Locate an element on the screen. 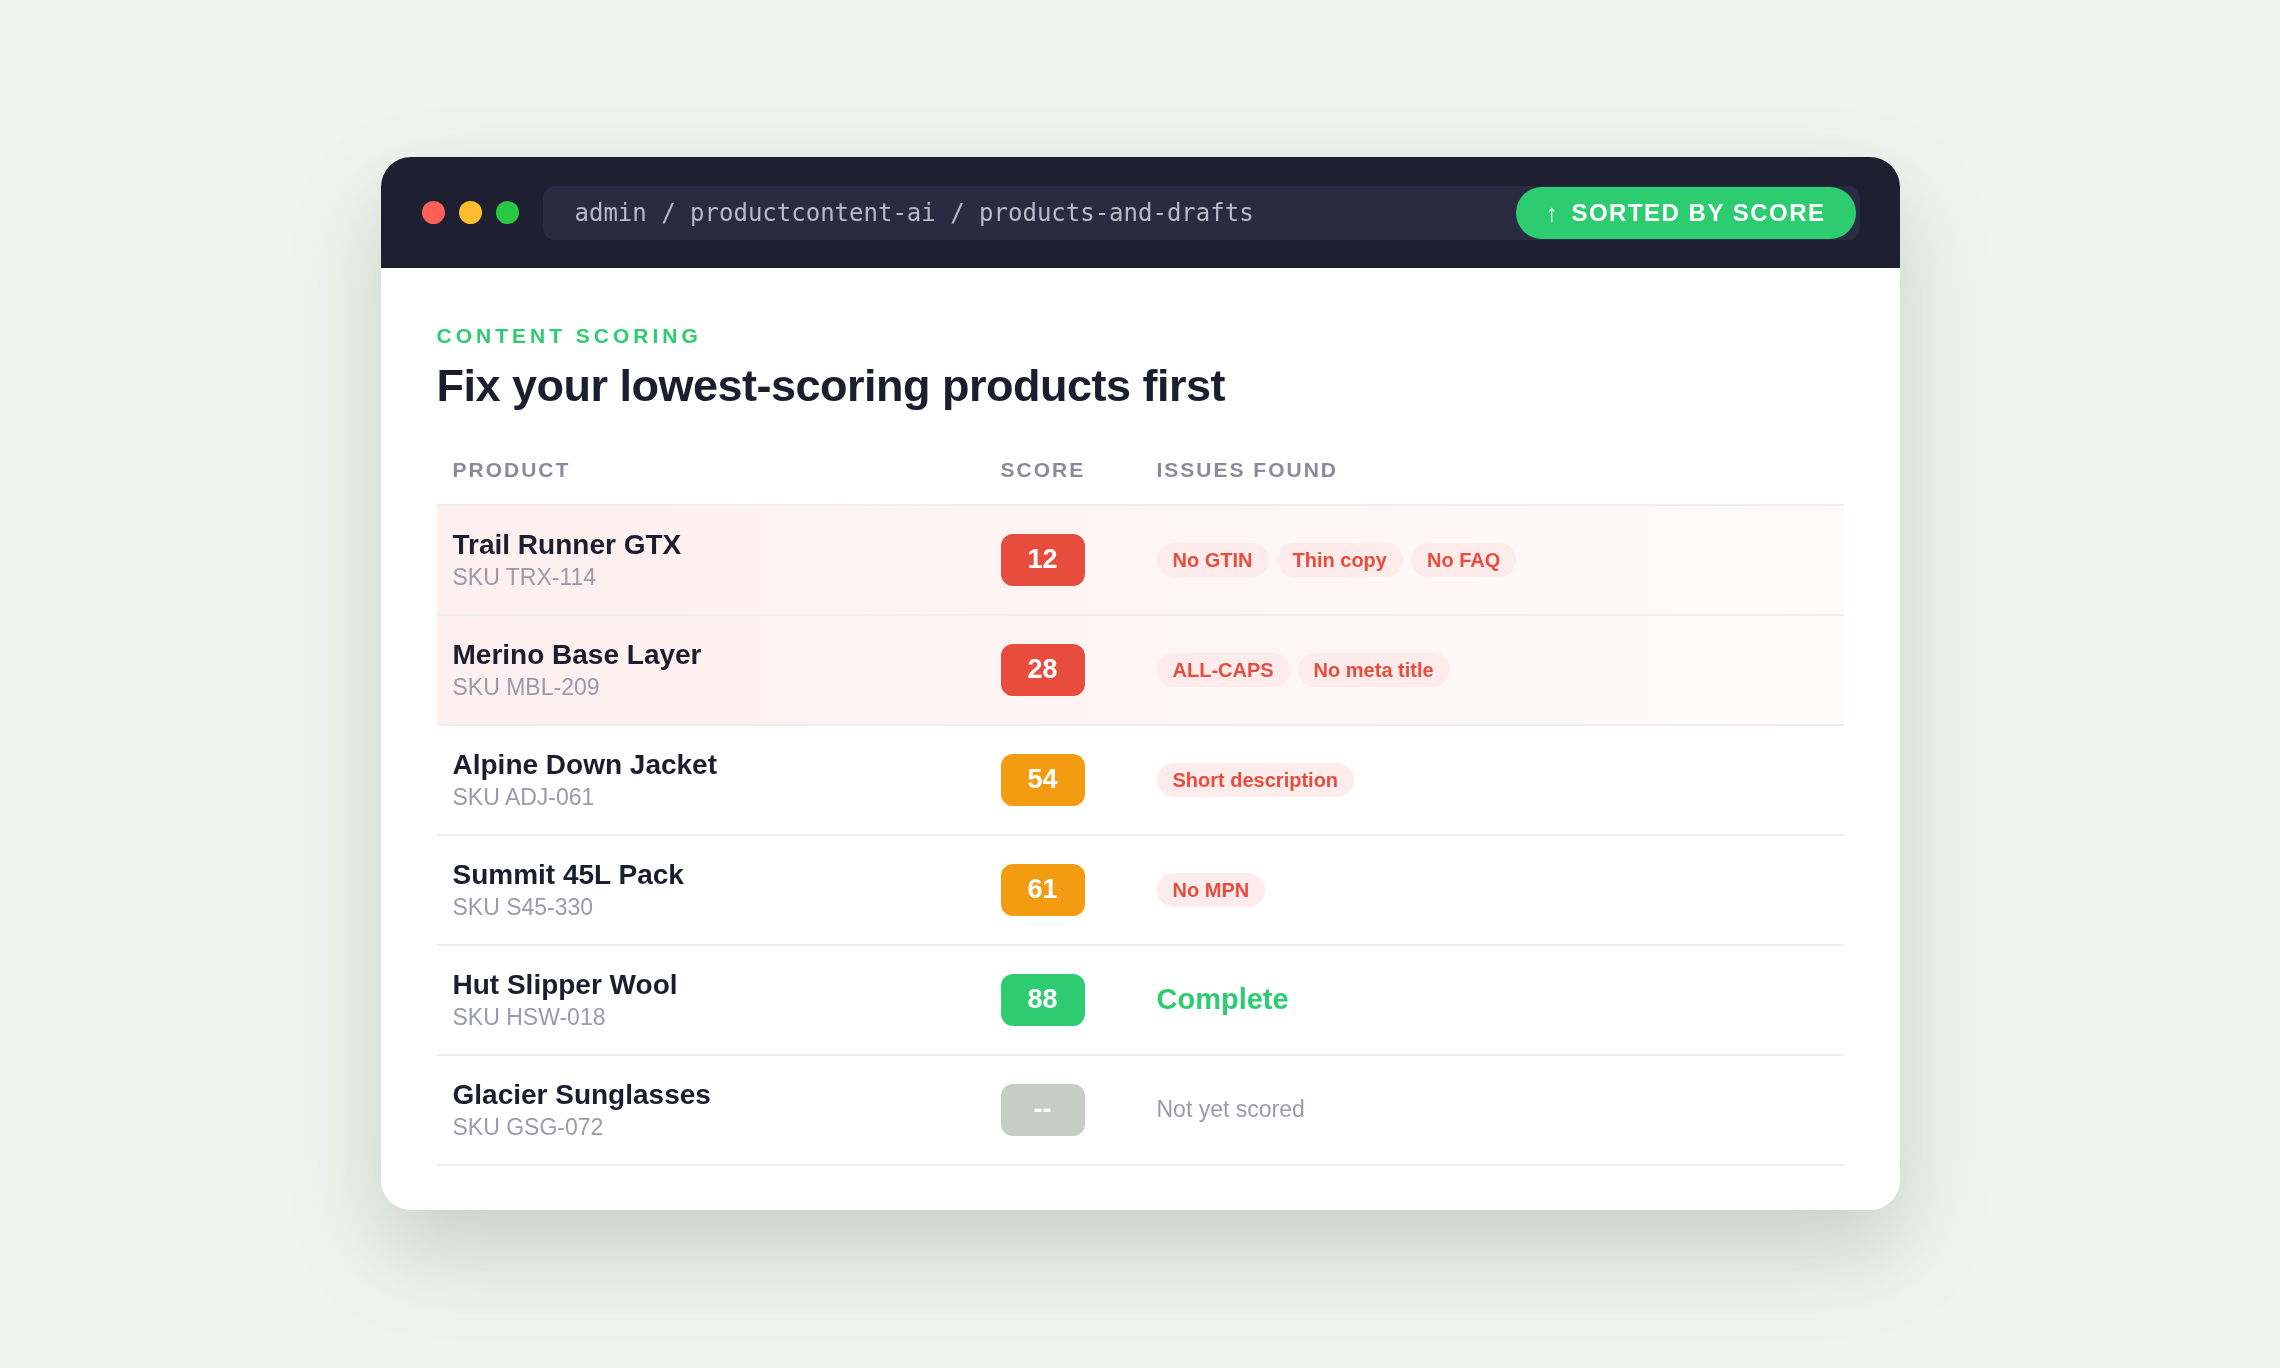  breadcrumb-path: admin / productcontent-ai / products-and-drafts is located at coordinates (914, 213).